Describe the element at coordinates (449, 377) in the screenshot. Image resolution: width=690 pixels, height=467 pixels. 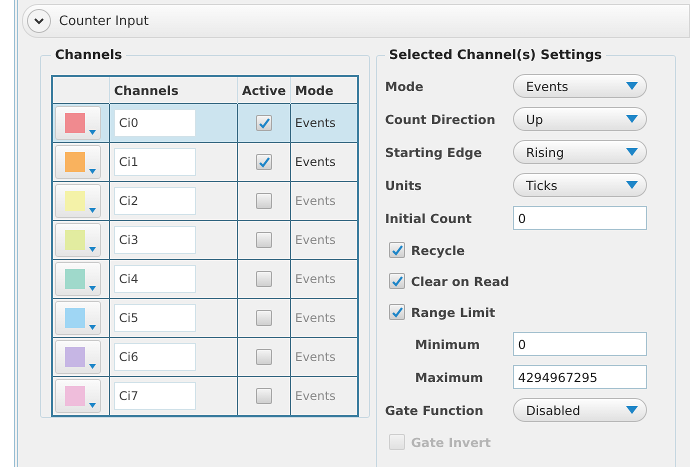
I see `setting-label: Maximum` at that location.